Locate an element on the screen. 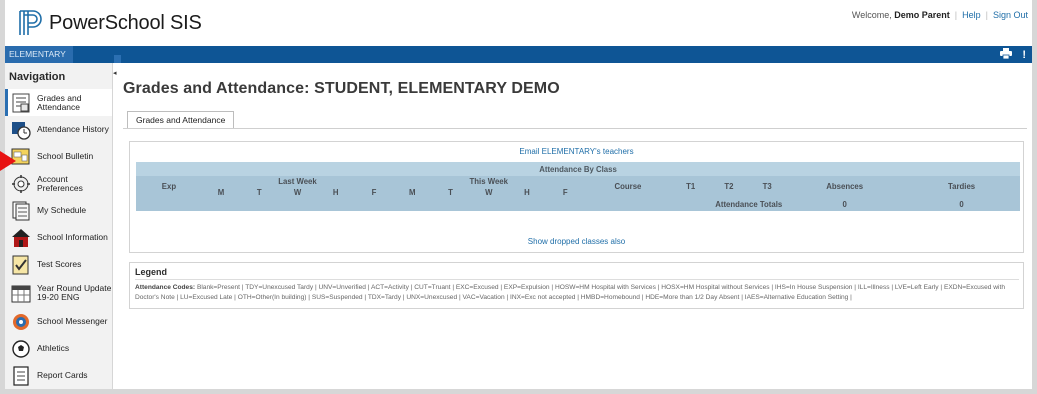 Image resolution: width=1037 pixels, height=394 pixels. sidebar-item-test-scores: Test Scores is located at coordinates (58, 264).